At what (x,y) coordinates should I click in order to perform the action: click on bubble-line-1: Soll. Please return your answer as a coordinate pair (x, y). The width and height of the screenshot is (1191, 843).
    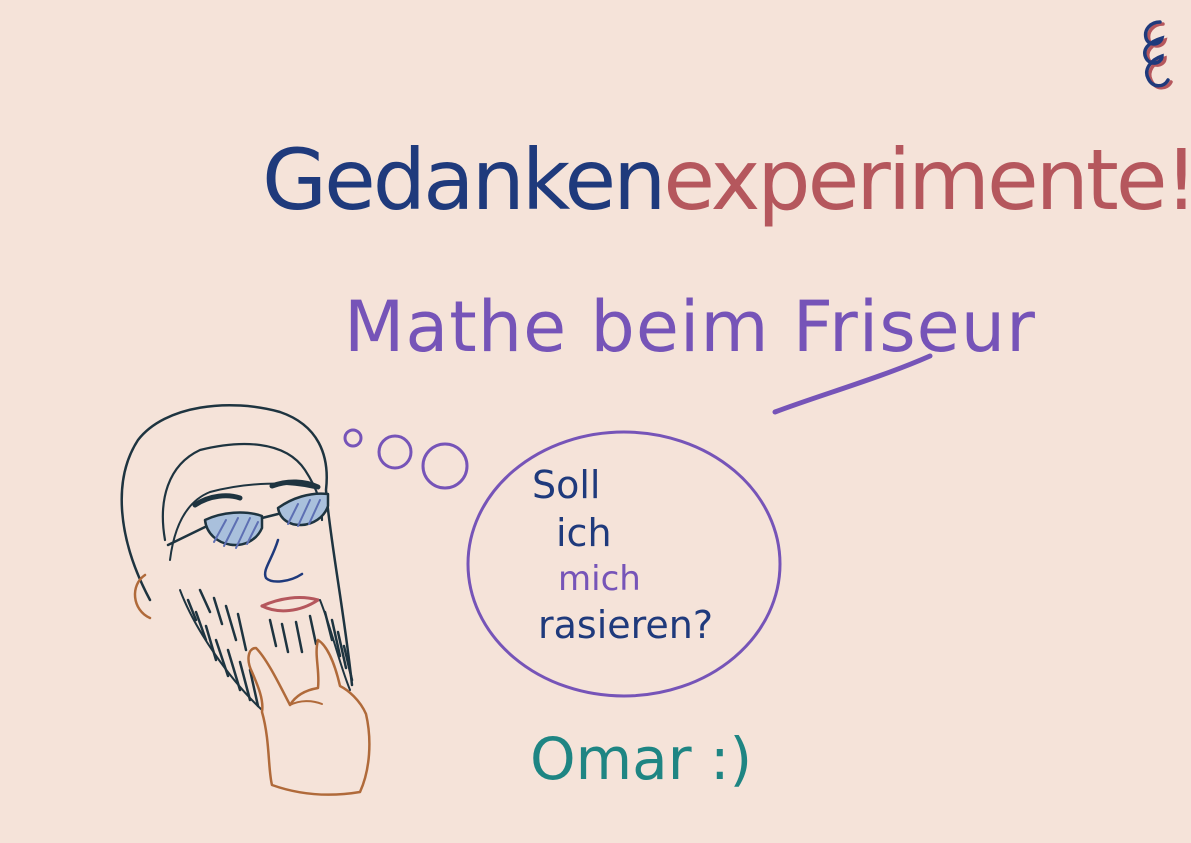
    Looking at the image, I should click on (566, 485).